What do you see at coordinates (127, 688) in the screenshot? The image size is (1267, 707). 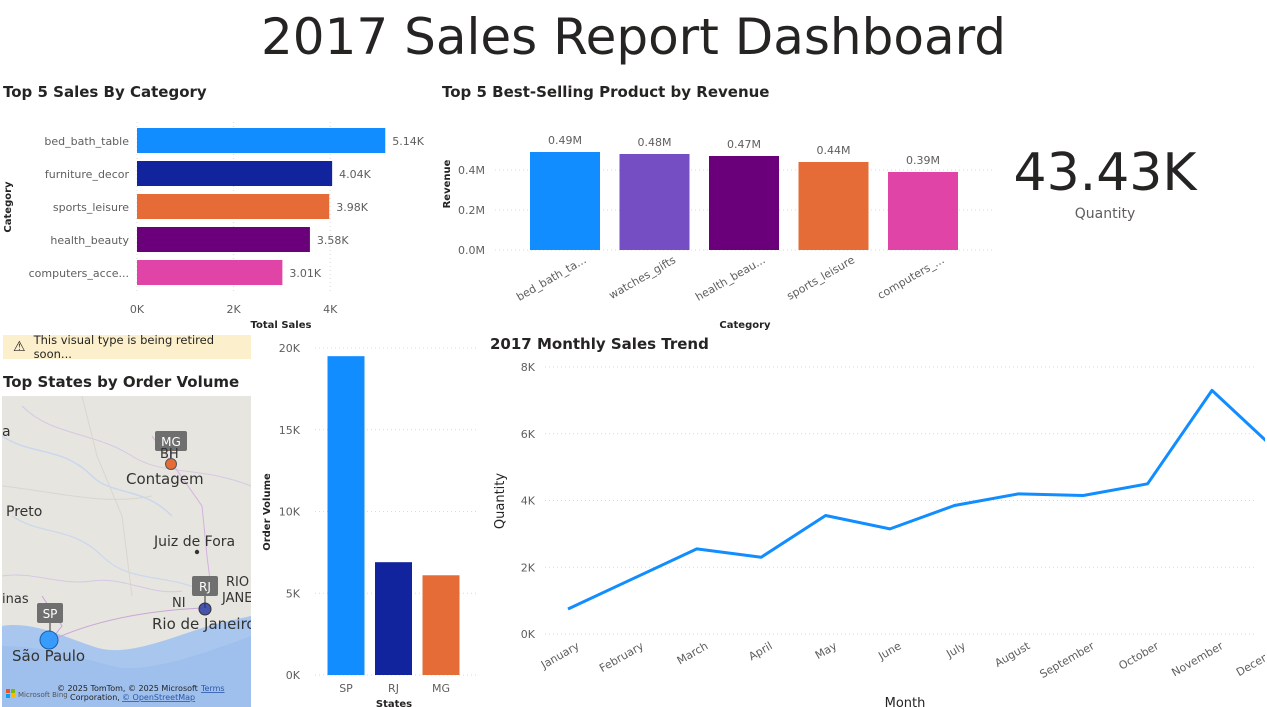 I see `map-attribution-line1: © 2025 TomTom, © 2025 Microsoft` at bounding box center [127, 688].